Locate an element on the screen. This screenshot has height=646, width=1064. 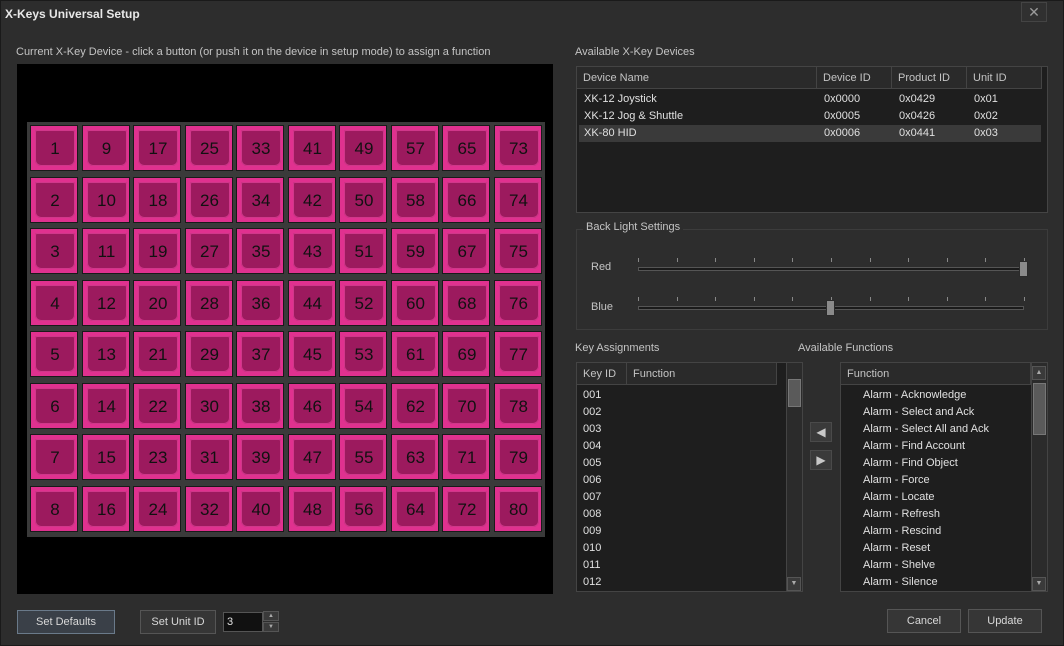
key-assignment-row: 001 is located at coordinates (680, 395).